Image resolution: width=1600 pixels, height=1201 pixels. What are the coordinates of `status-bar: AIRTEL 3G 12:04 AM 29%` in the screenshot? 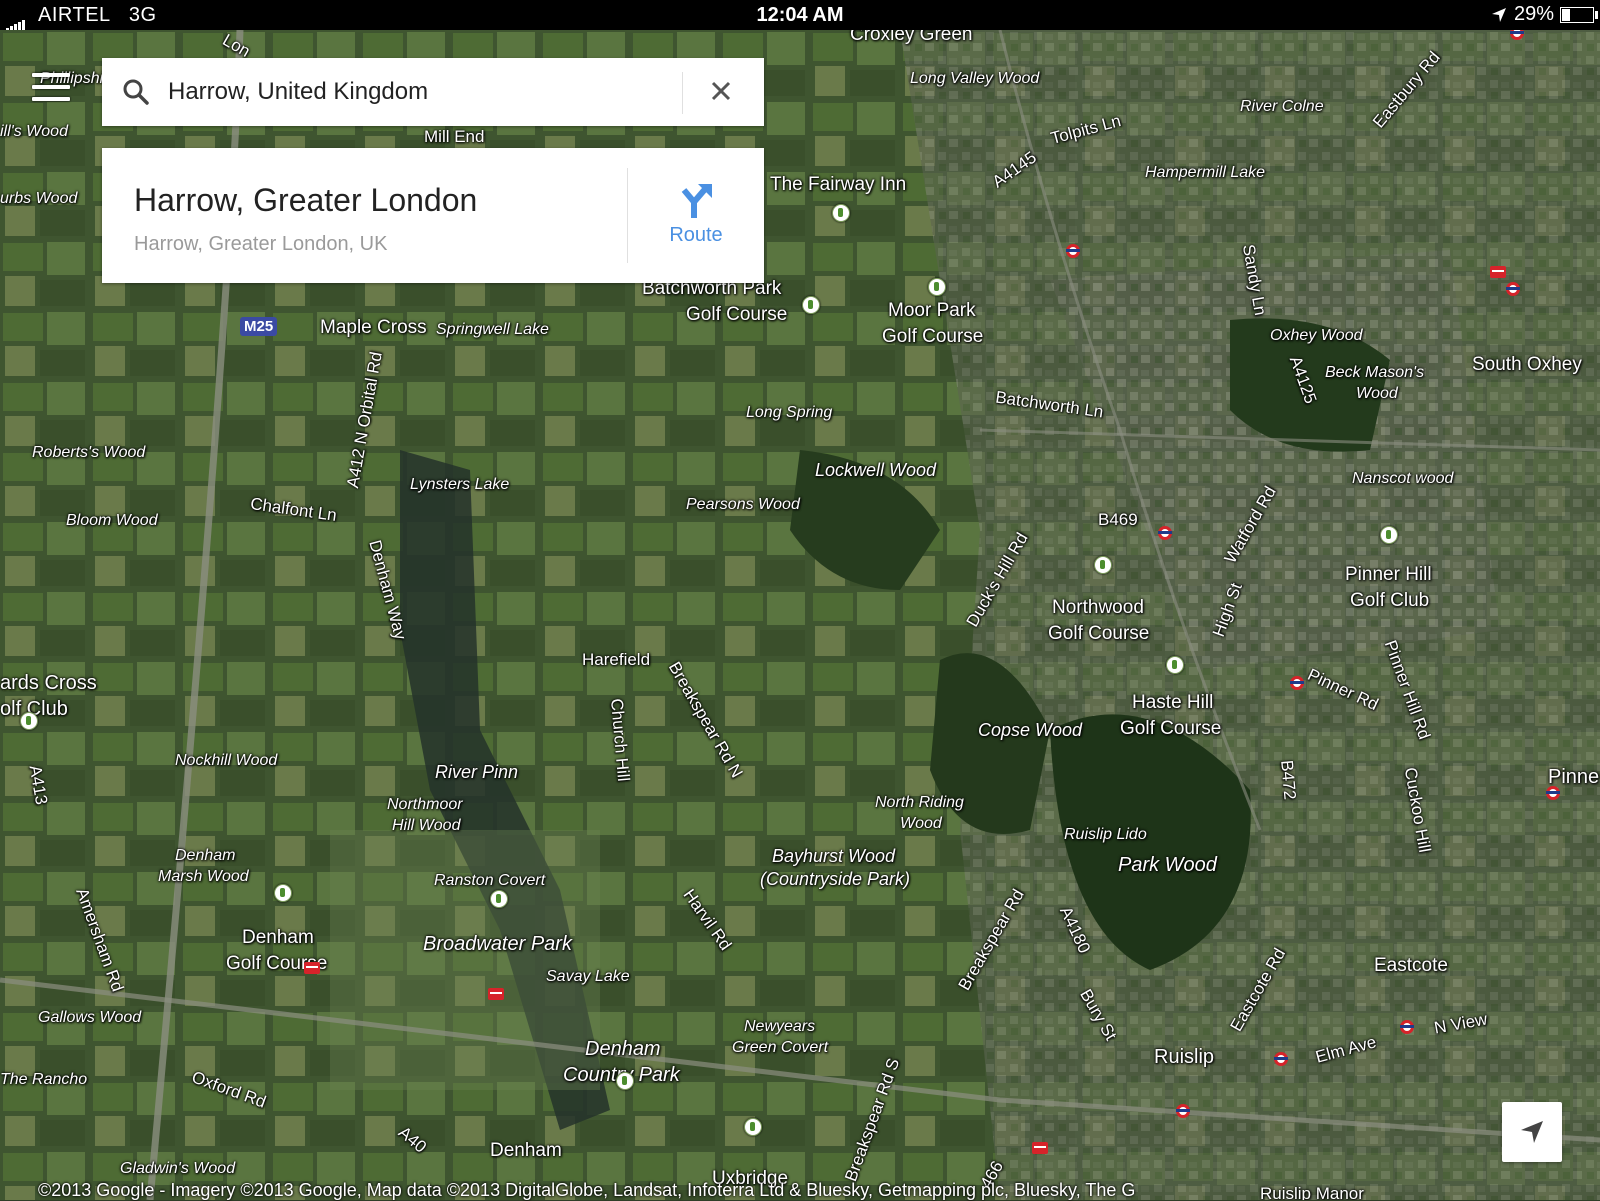 It's located at (800, 16).